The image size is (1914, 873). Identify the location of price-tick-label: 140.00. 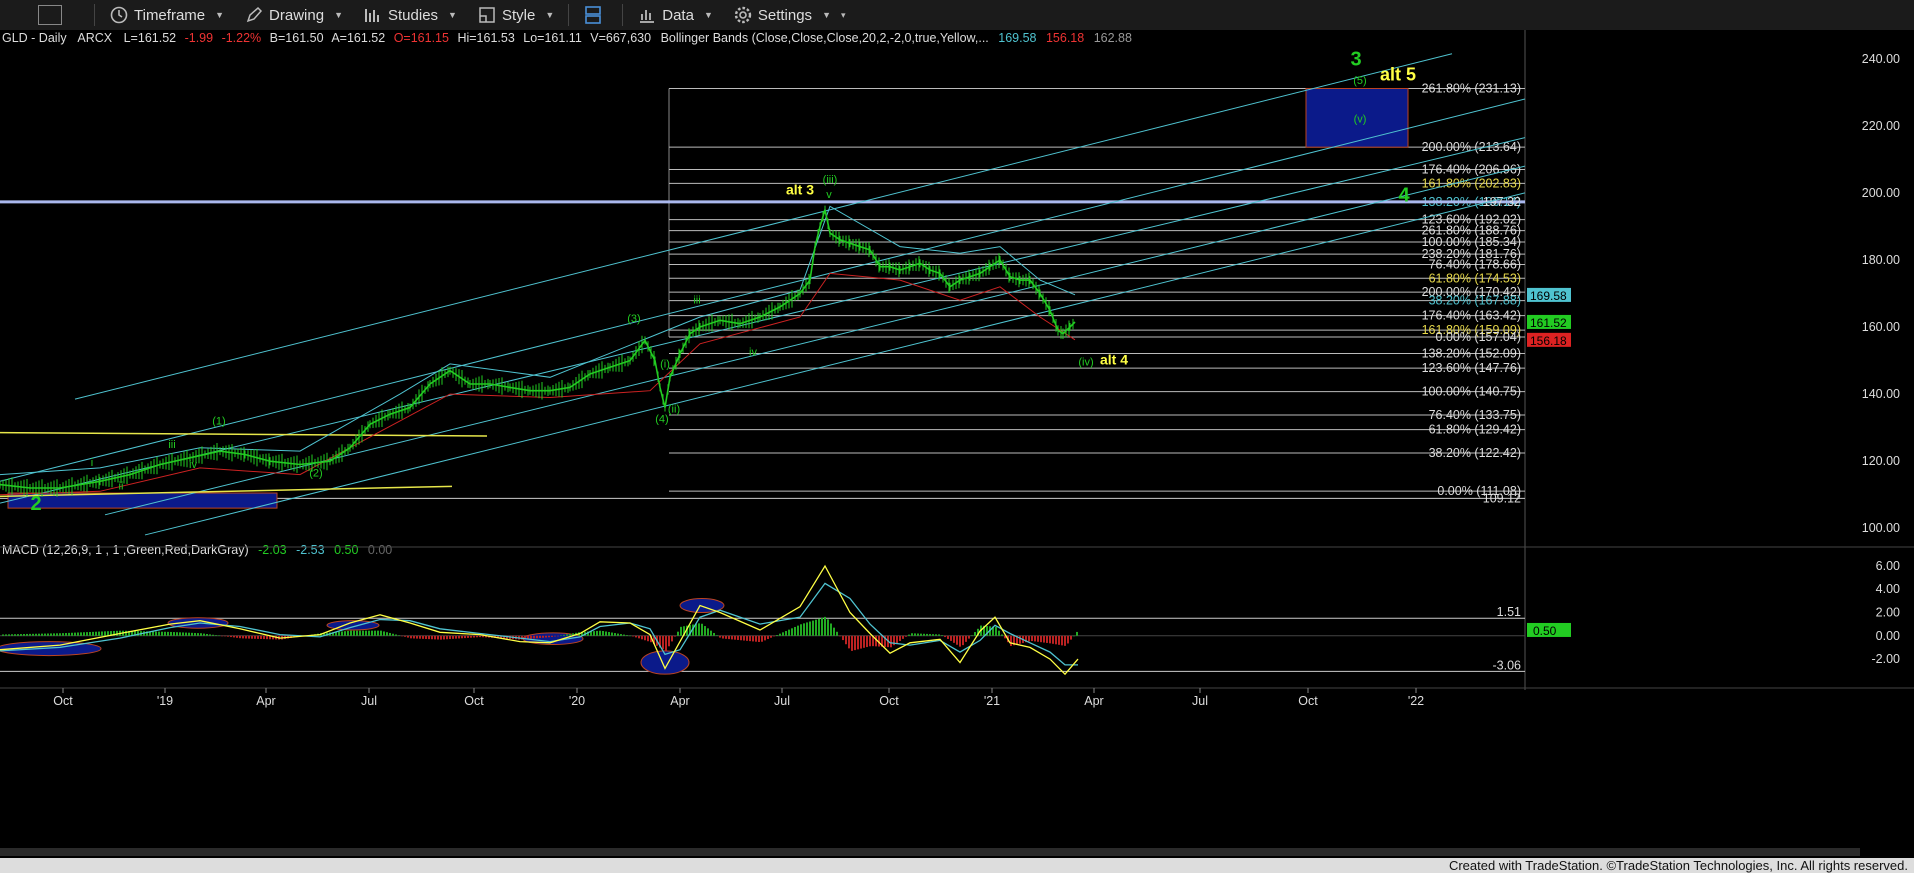
(1881, 394).